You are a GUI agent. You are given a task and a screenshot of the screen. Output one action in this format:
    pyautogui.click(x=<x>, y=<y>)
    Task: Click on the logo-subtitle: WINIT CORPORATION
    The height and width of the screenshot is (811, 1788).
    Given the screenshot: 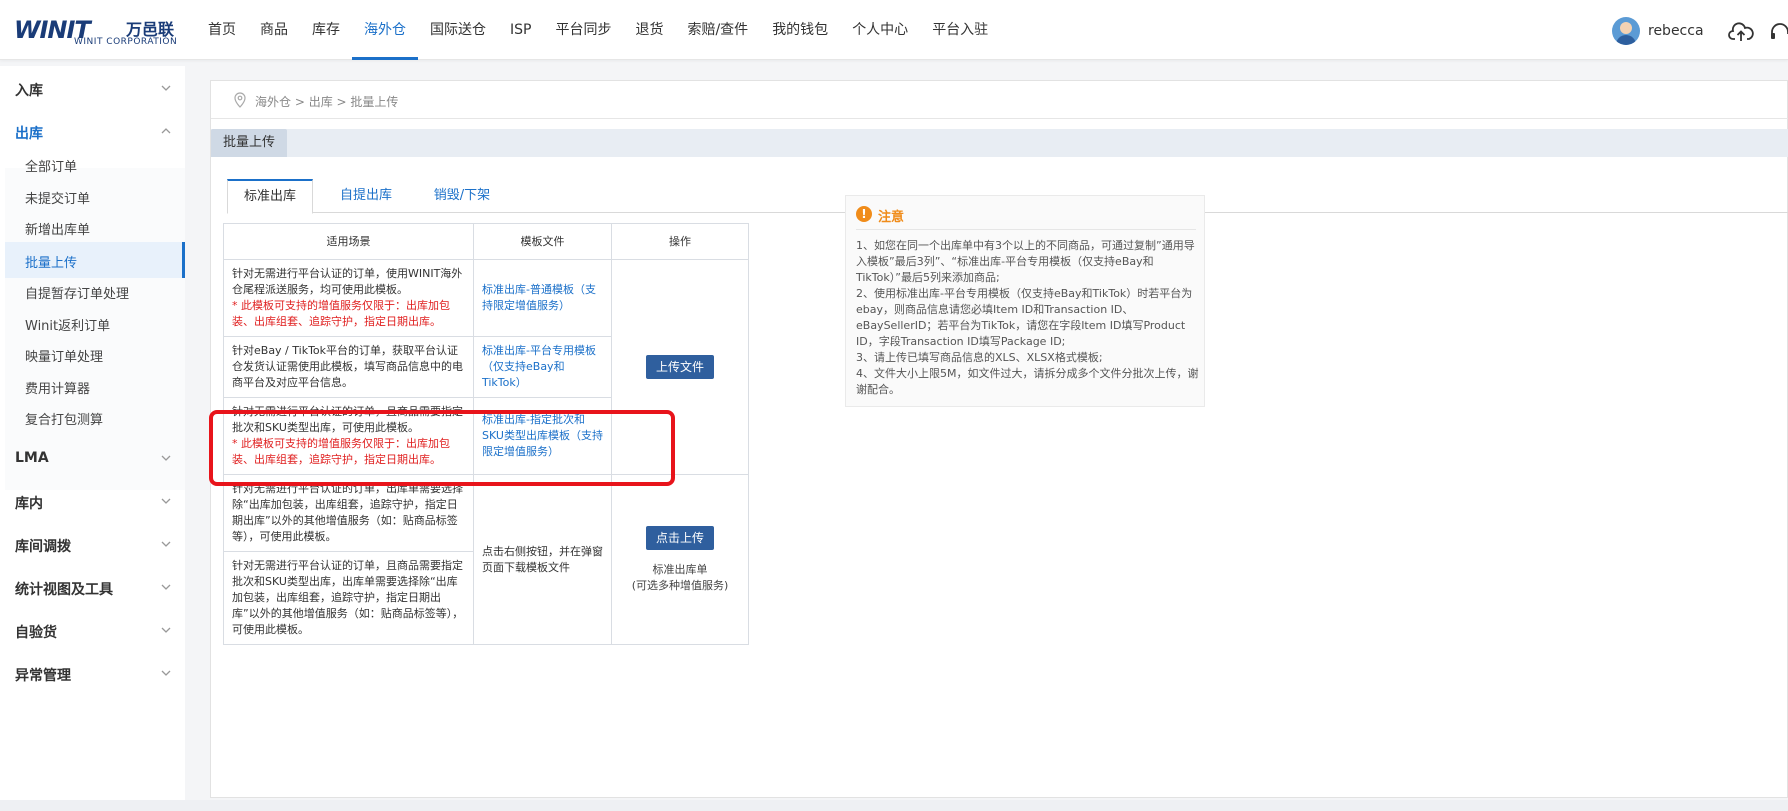 What is the action you would take?
    pyautogui.click(x=126, y=42)
    